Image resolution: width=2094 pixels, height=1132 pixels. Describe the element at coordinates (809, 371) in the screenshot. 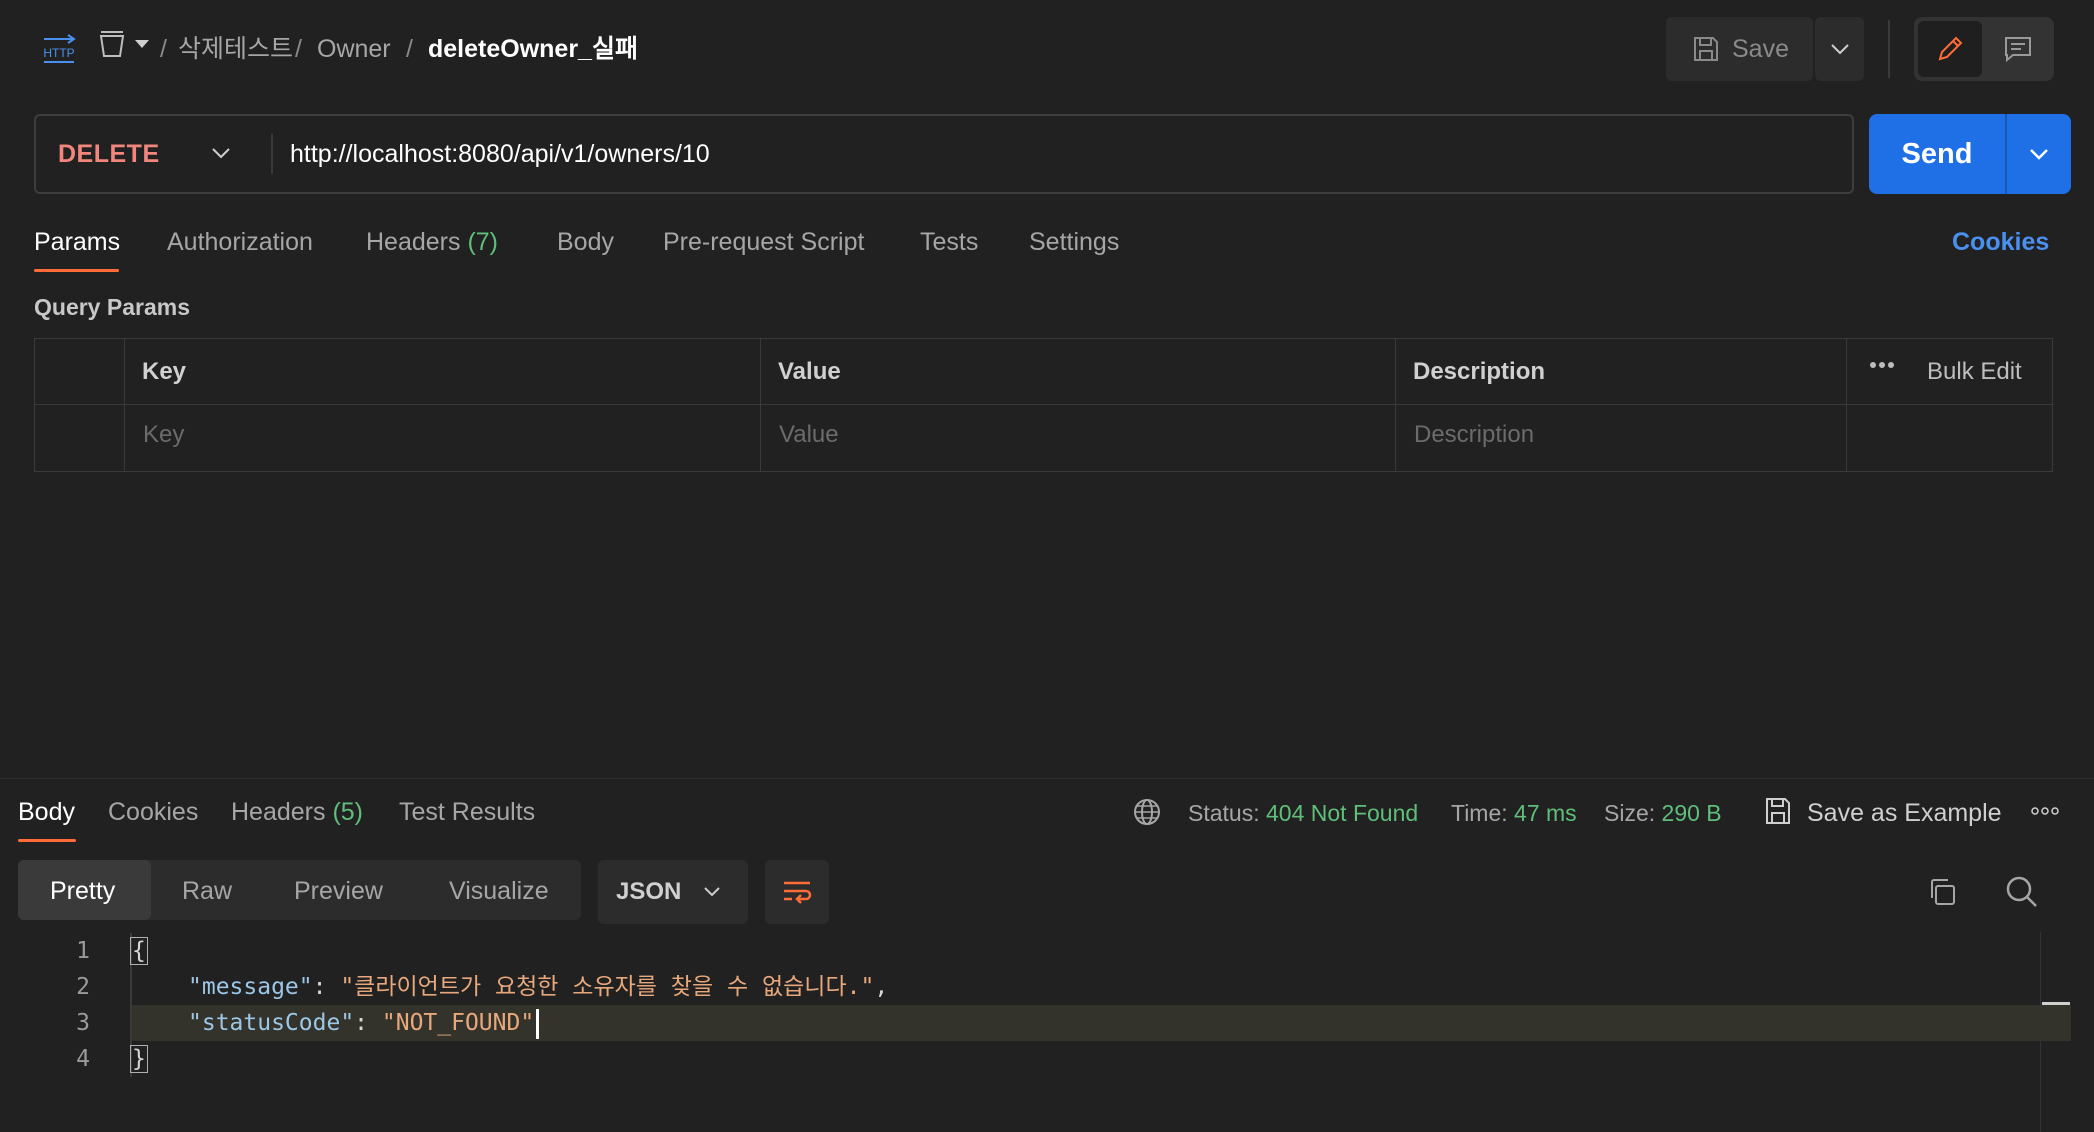

I see `column-header-value: Value` at that location.